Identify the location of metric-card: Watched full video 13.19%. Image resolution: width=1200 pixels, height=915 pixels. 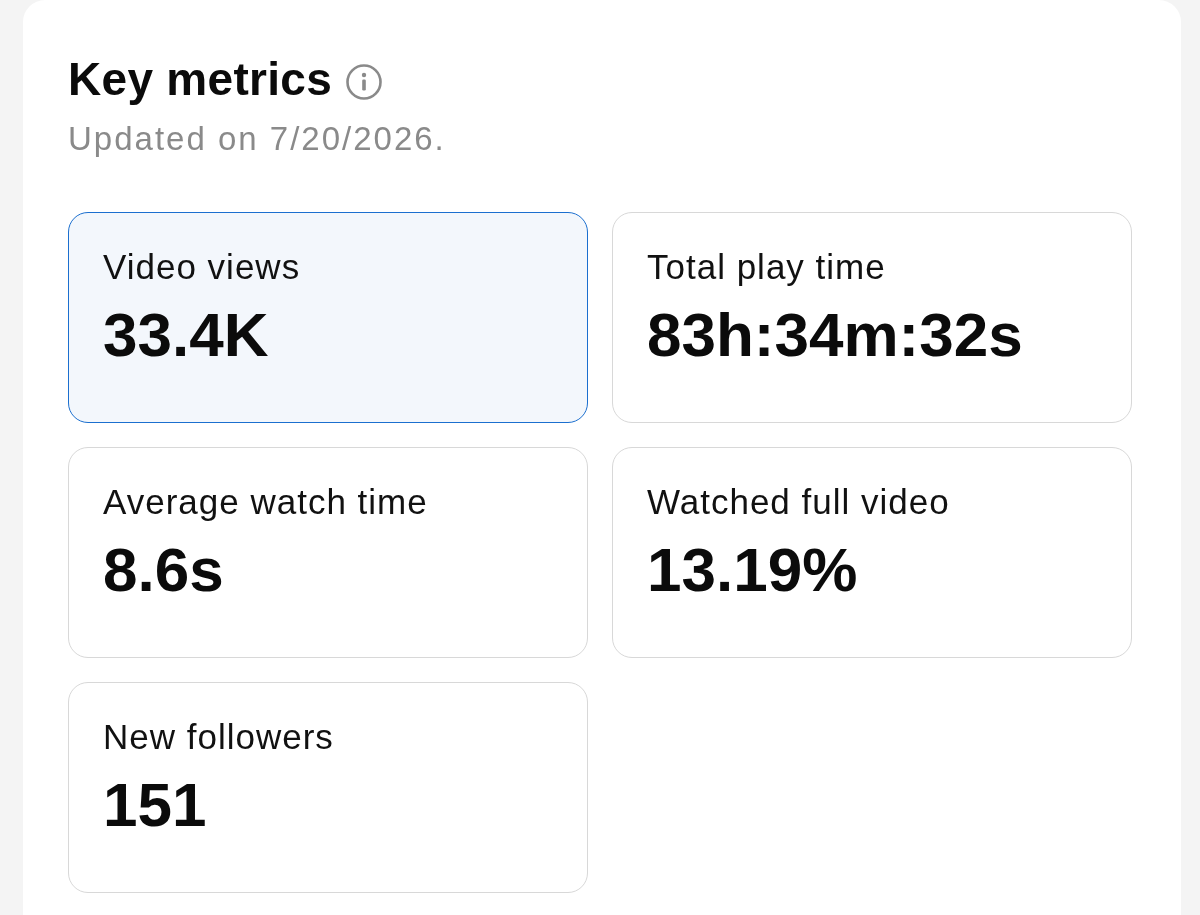
(872, 552).